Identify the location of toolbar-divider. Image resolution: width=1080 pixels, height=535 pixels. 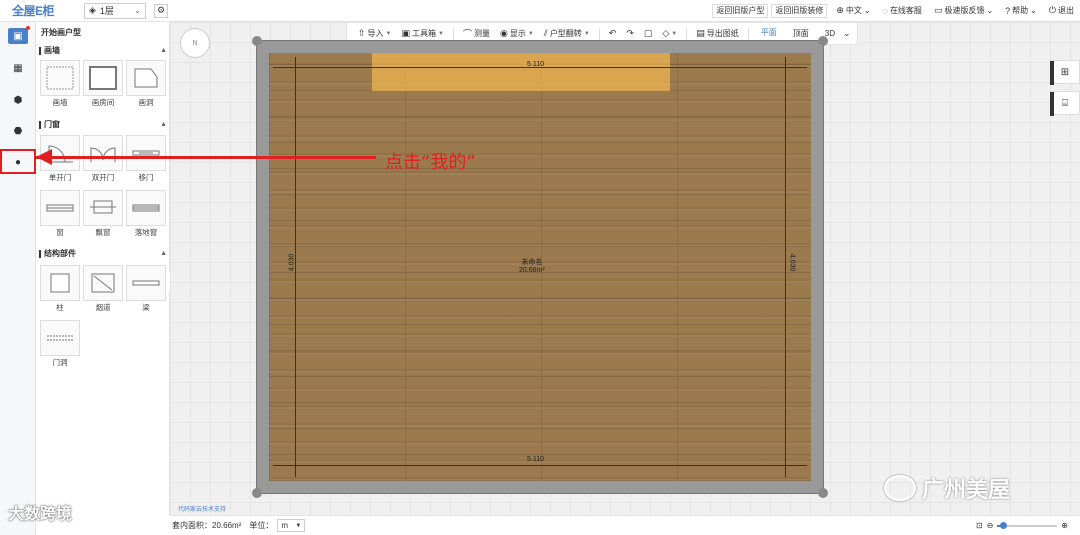
(687, 33).